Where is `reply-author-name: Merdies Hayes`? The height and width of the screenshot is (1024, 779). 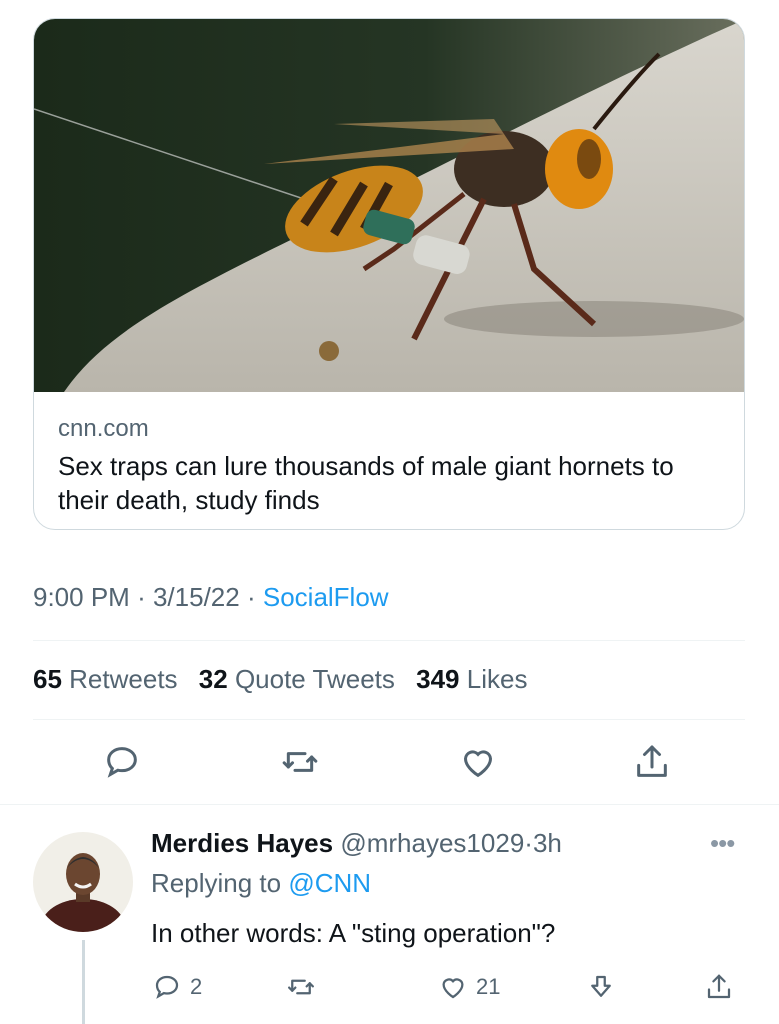 reply-author-name: Merdies Hayes is located at coordinates (242, 843).